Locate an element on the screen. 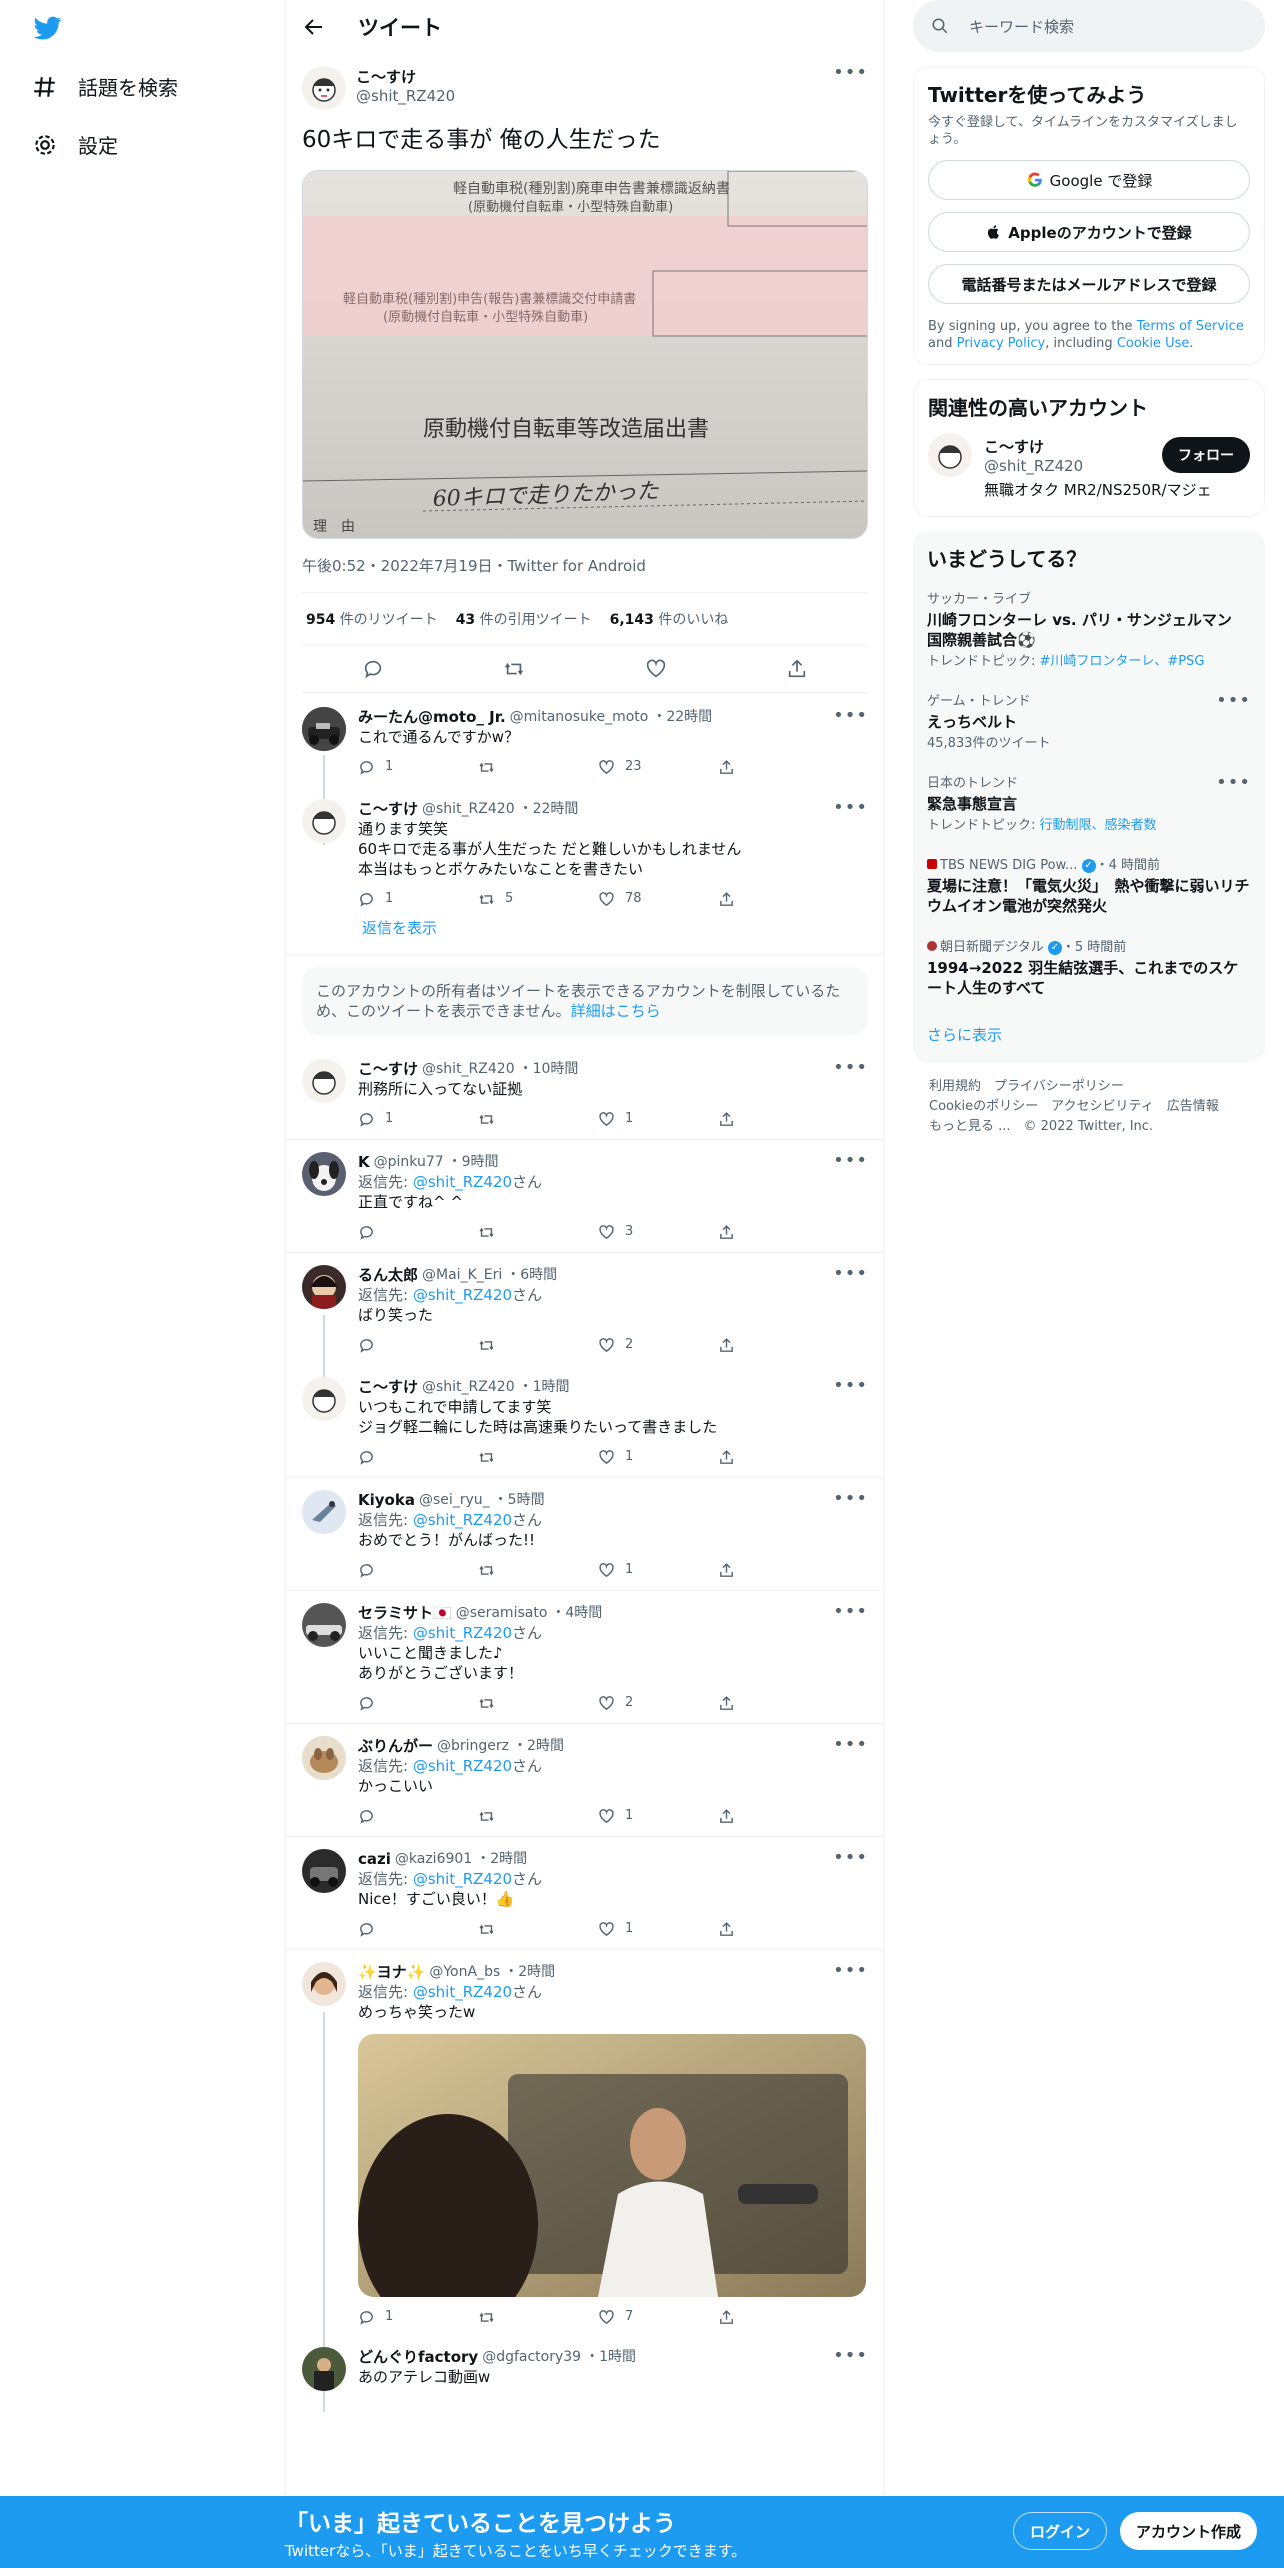 The height and width of the screenshot is (2568, 1284). author-name: こ〜すけ is located at coordinates (405, 76).